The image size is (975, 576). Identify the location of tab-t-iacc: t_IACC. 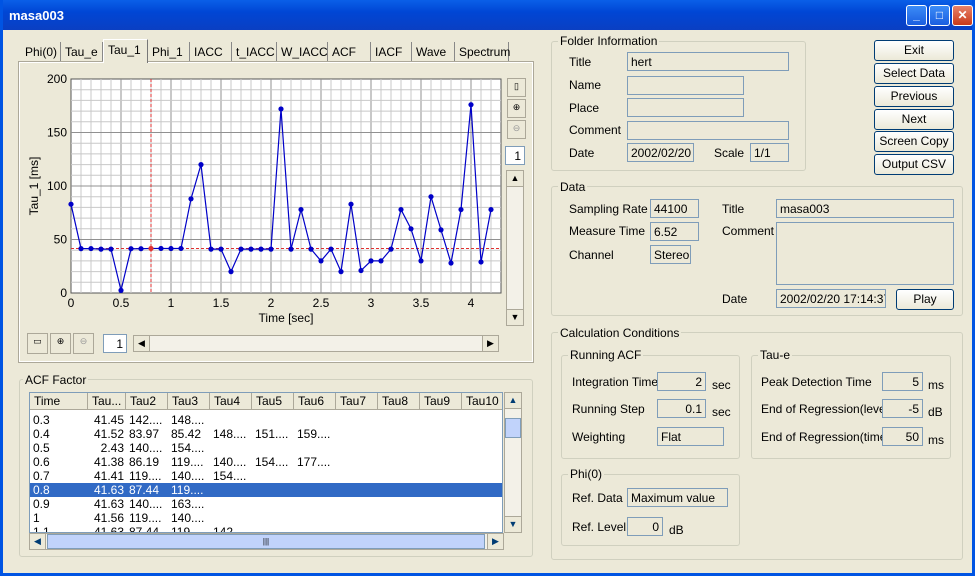
(254, 52).